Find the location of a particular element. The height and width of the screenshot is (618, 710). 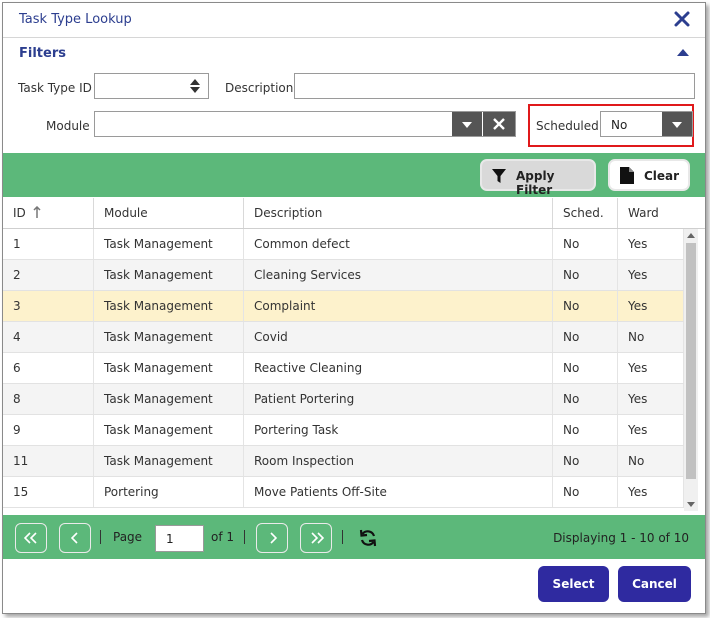

module-combobox is located at coordinates (305, 124).